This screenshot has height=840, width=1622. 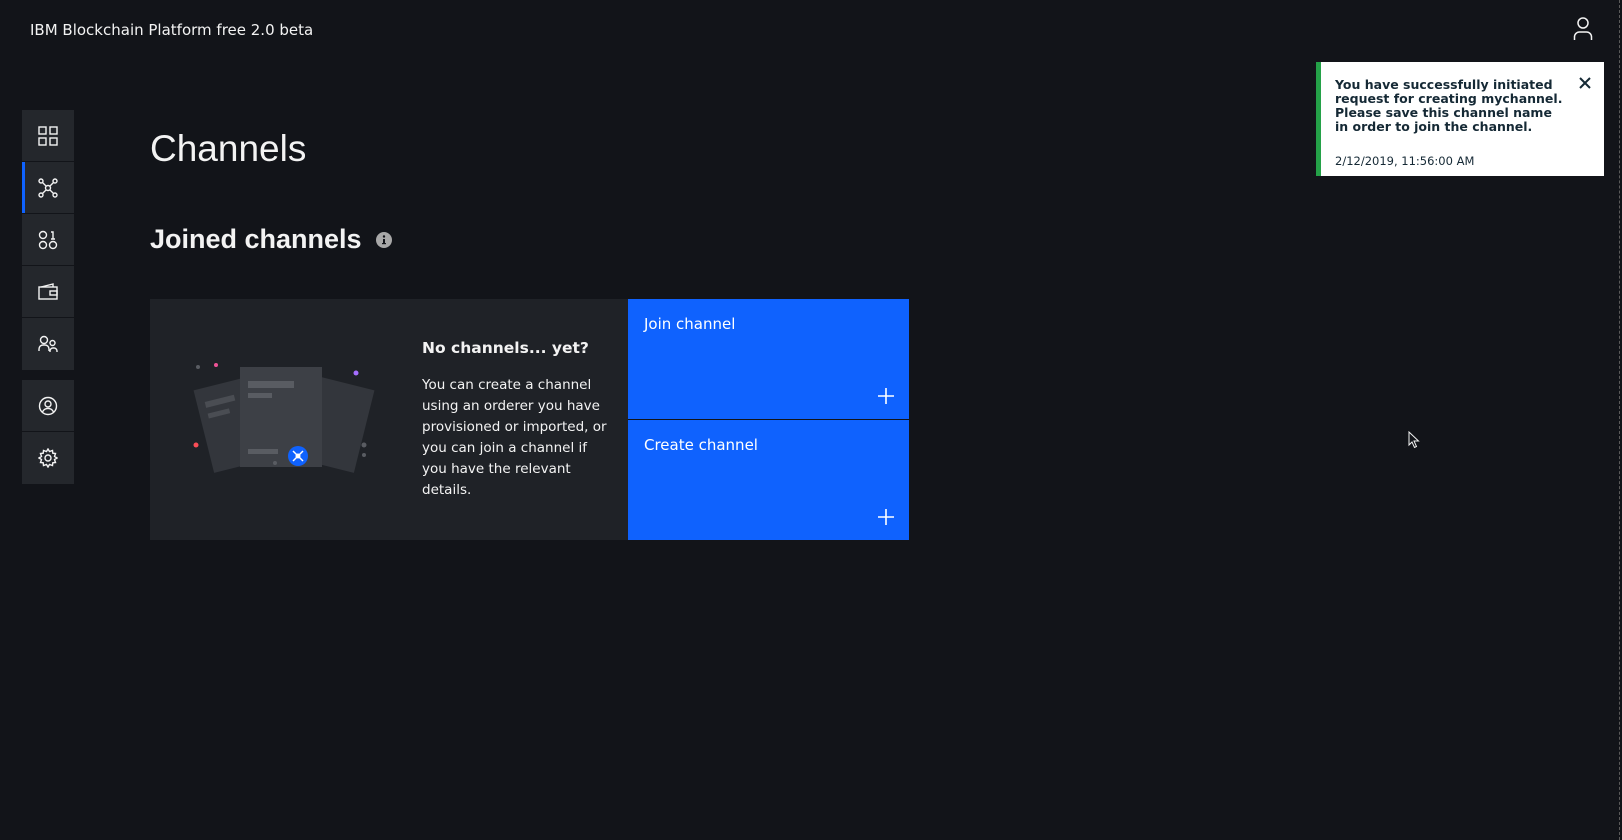 I want to click on join-channel-label: Join channel, so click(x=690, y=324).